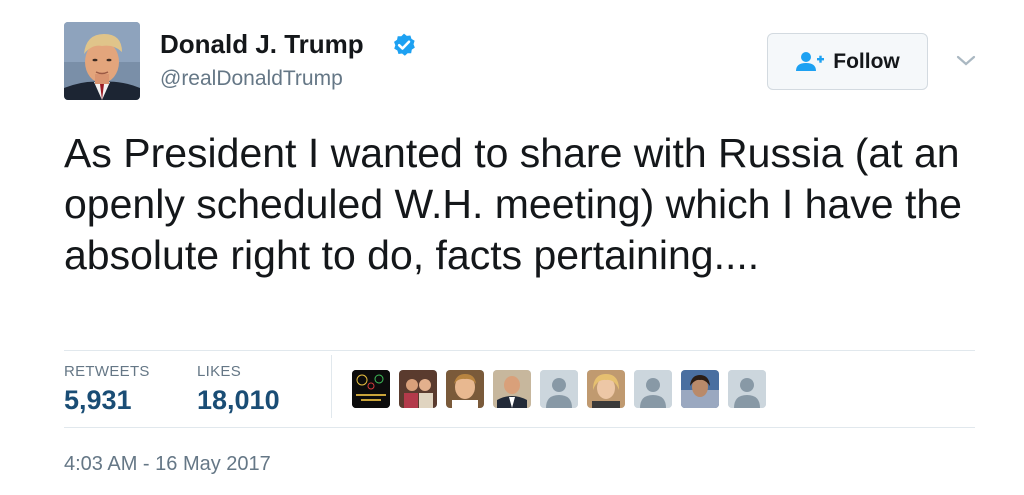 Image resolution: width=1024 pixels, height=495 pixels. I want to click on follow-button: Follow, so click(847, 61).